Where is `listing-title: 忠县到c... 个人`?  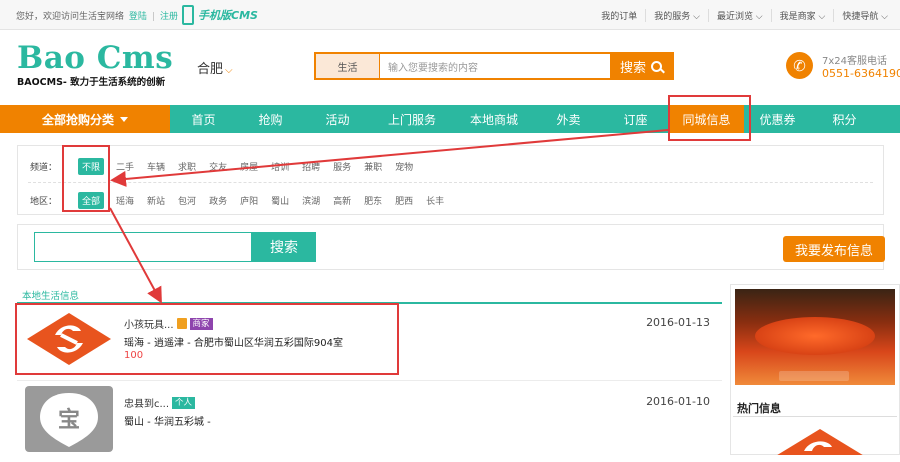 listing-title: 忠县到c... 个人 is located at coordinates (160, 402).